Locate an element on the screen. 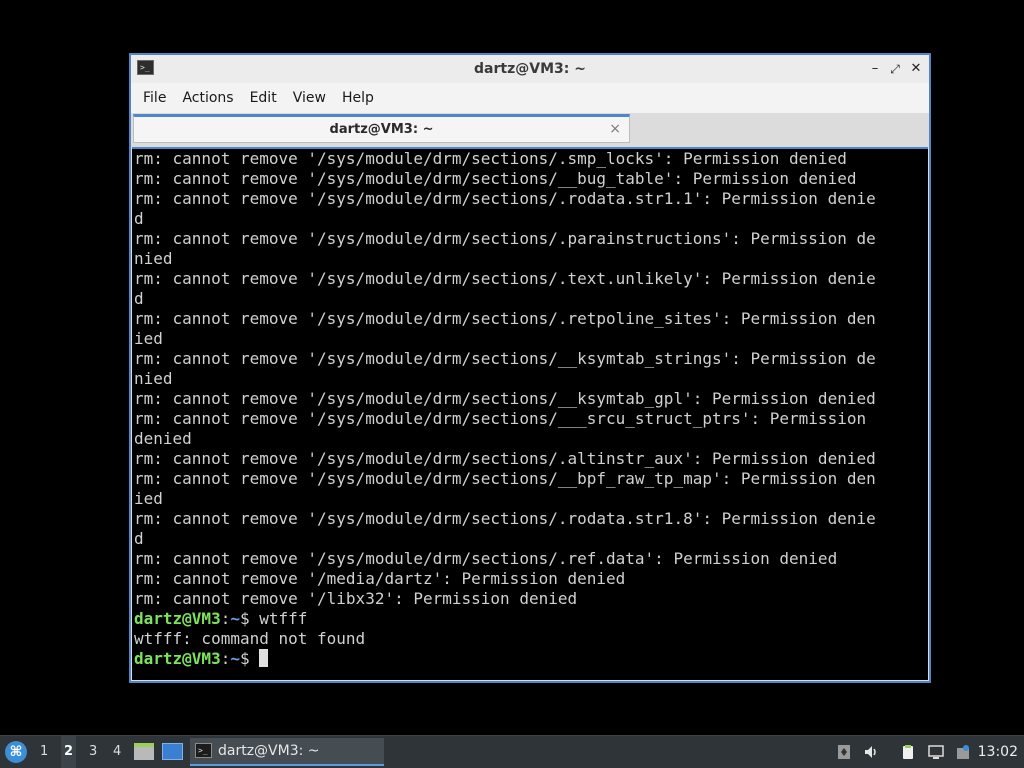 The image size is (1024, 768). taskbar-task-terminal: >_ dartz@VM3: ~ is located at coordinates (287, 752).